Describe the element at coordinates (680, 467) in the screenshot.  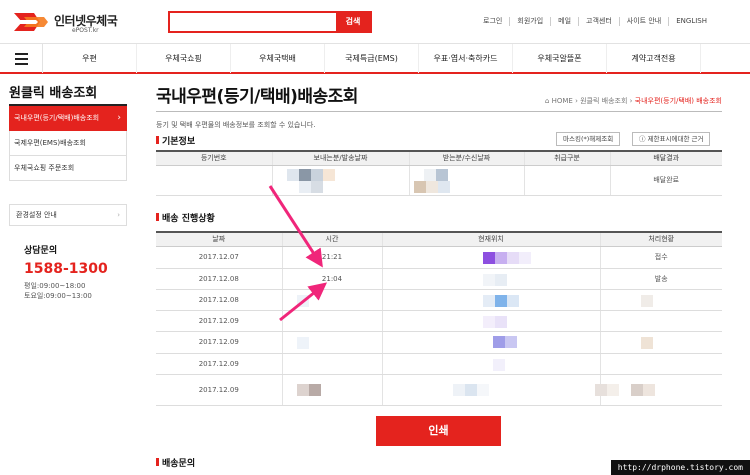
I see `watermark: http://drphone.tistory.com` at that location.